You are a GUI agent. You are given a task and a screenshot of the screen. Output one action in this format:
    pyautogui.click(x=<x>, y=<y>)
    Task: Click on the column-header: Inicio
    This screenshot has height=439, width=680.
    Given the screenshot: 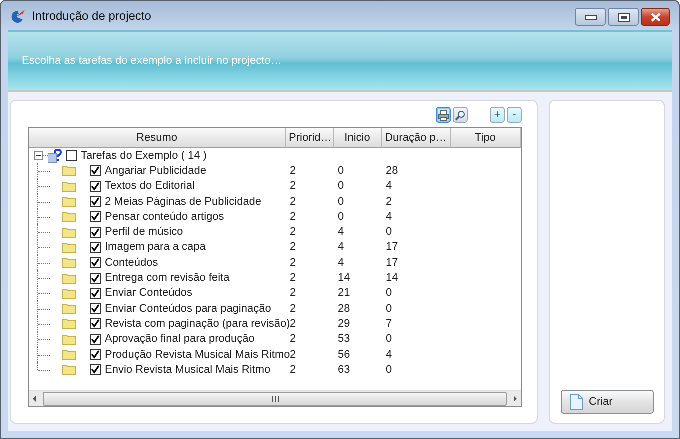 What is the action you would take?
    pyautogui.click(x=358, y=138)
    